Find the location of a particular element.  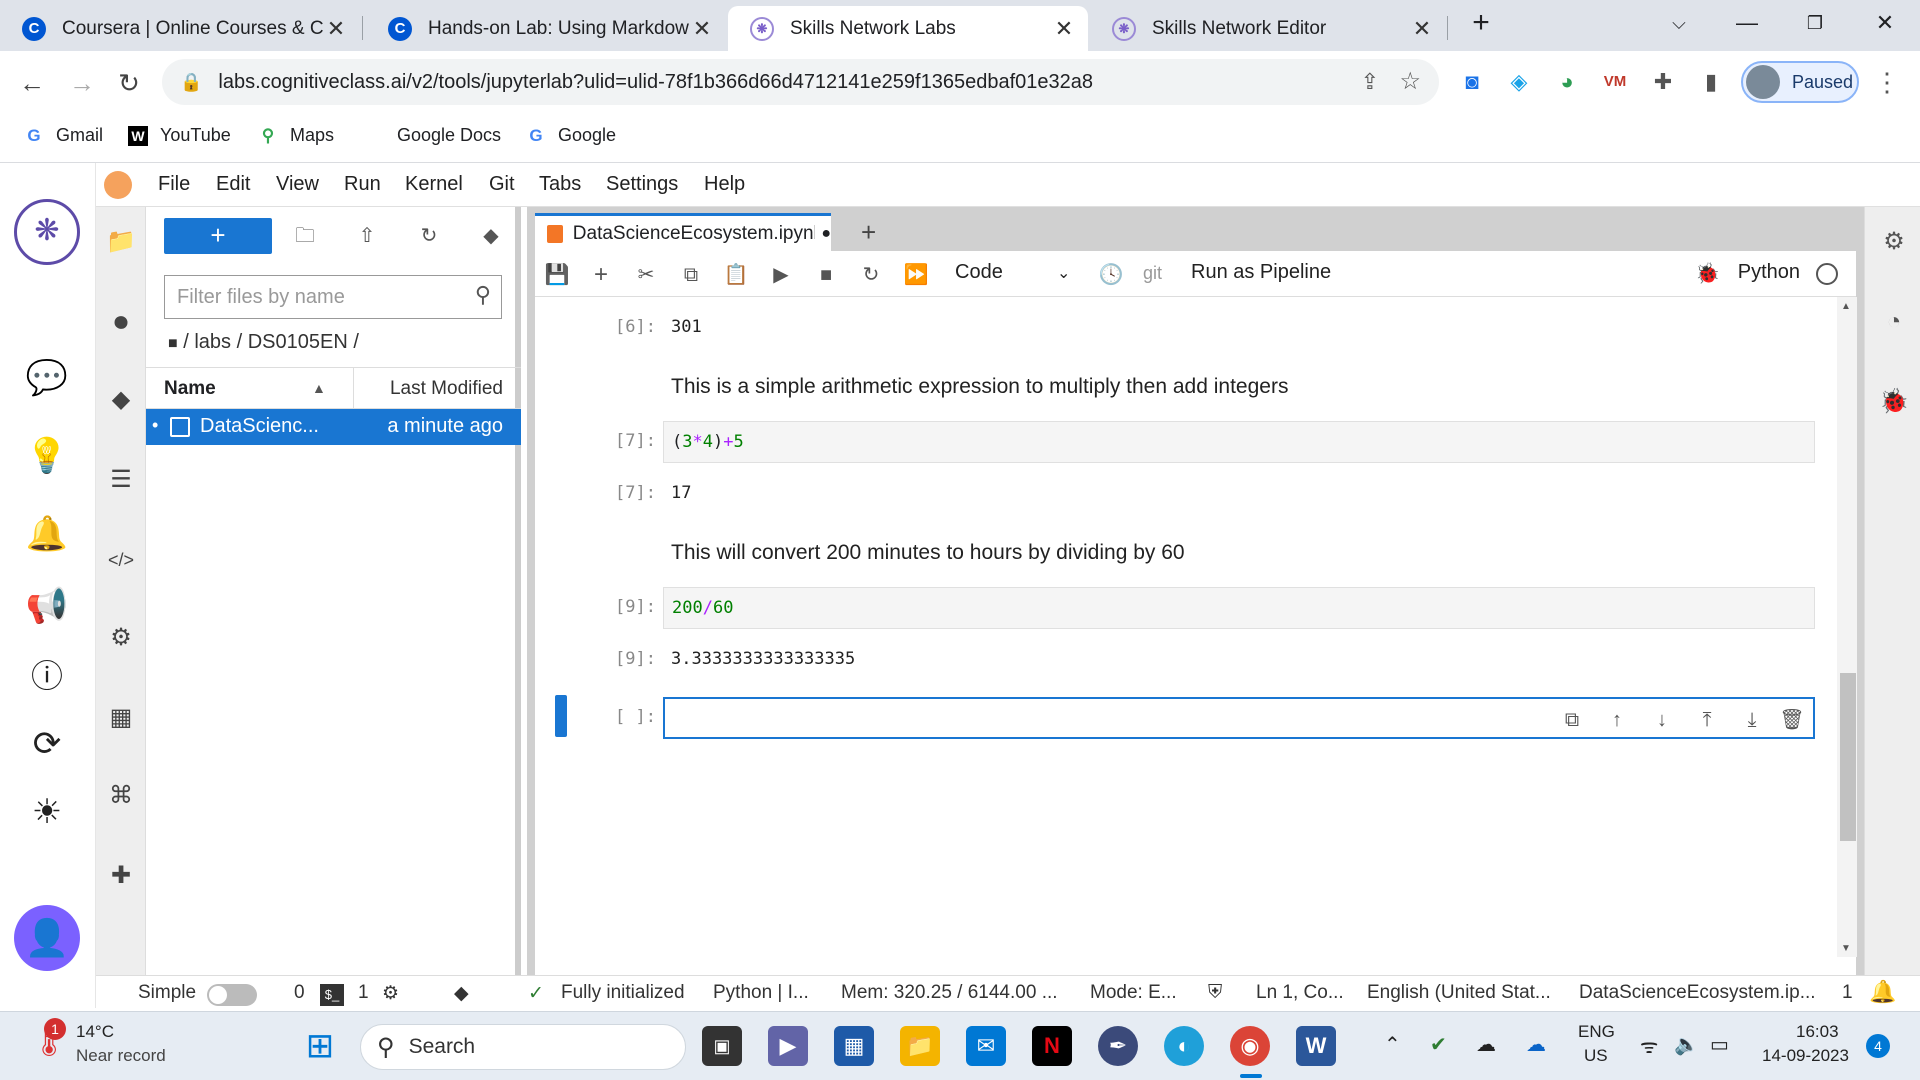

insert-cell-icon: + is located at coordinates (601, 275).